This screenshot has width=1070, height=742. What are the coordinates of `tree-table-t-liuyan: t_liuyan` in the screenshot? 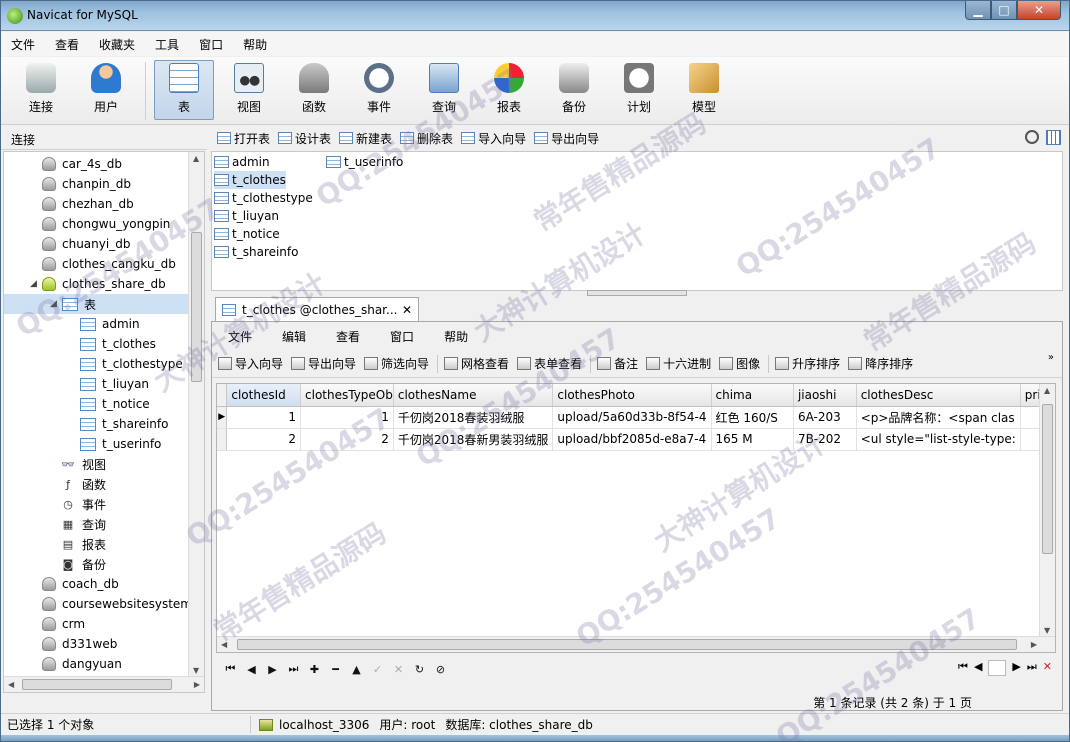 It's located at (97, 384).